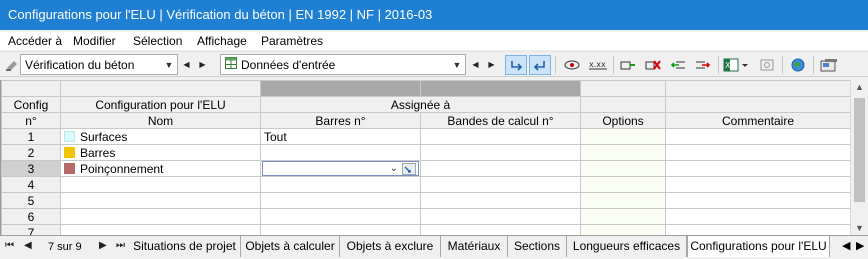  Describe the element at coordinates (516, 65) in the screenshot. I see `jump-back-icon` at that location.